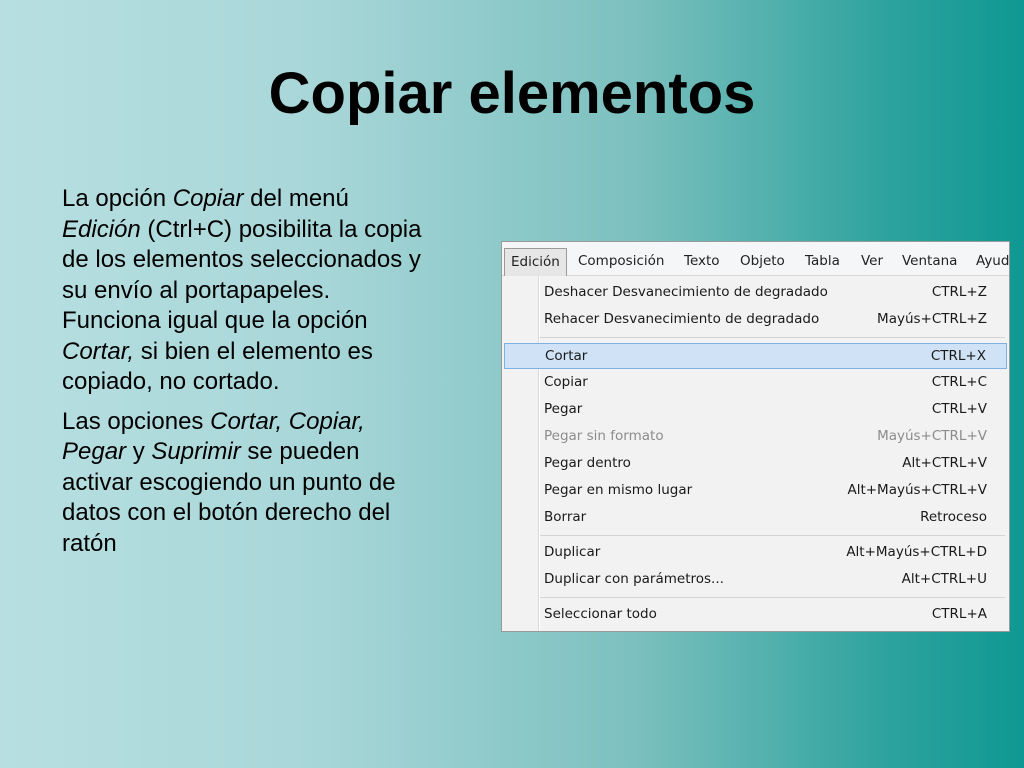 The image size is (1024, 768). What do you see at coordinates (565, 517) in the screenshot?
I see `menu-item-label: Borrar` at bounding box center [565, 517].